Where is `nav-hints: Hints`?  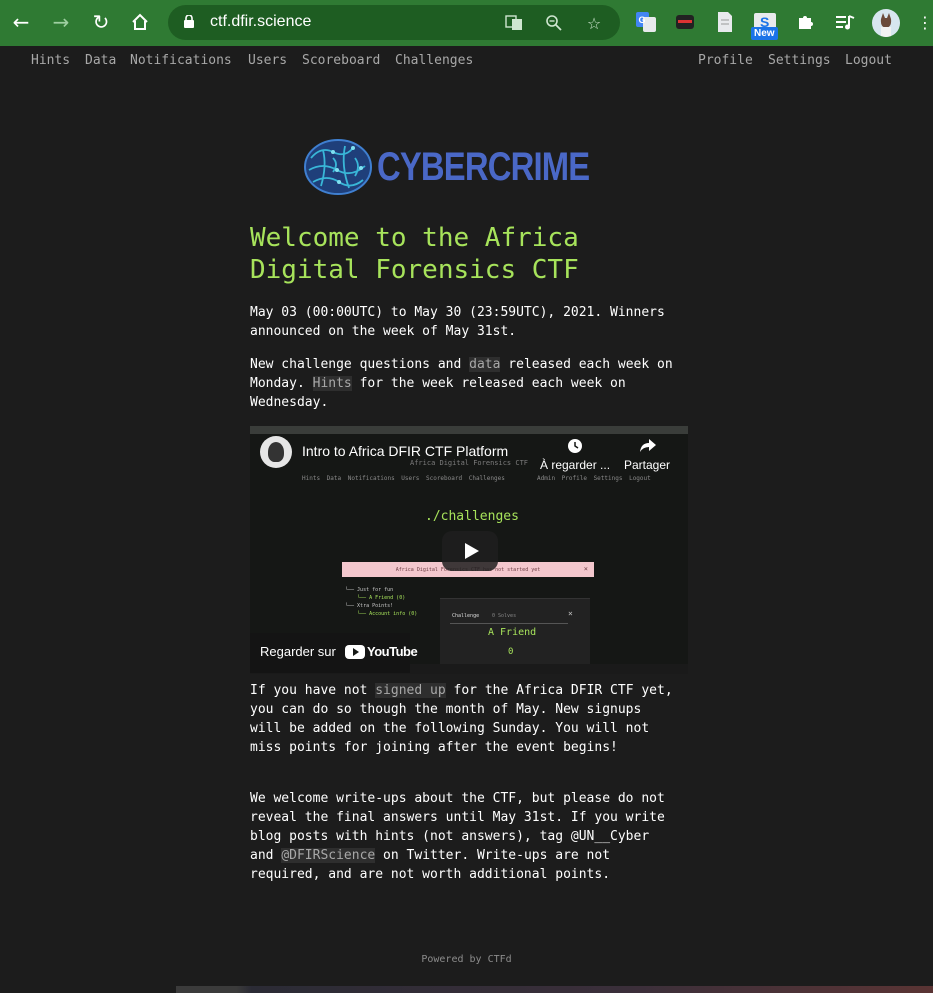 nav-hints: Hints is located at coordinates (50, 60).